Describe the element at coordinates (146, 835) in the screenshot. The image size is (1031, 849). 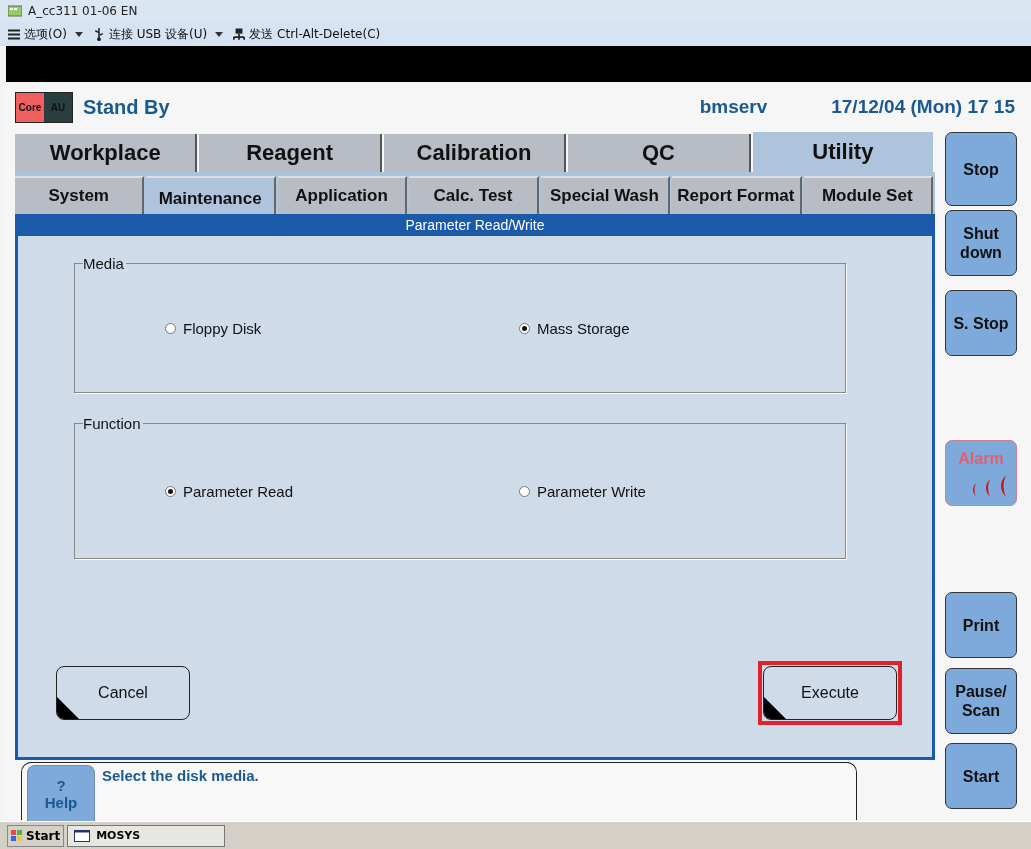
I see `taskbar-task: MOSYS` at that location.